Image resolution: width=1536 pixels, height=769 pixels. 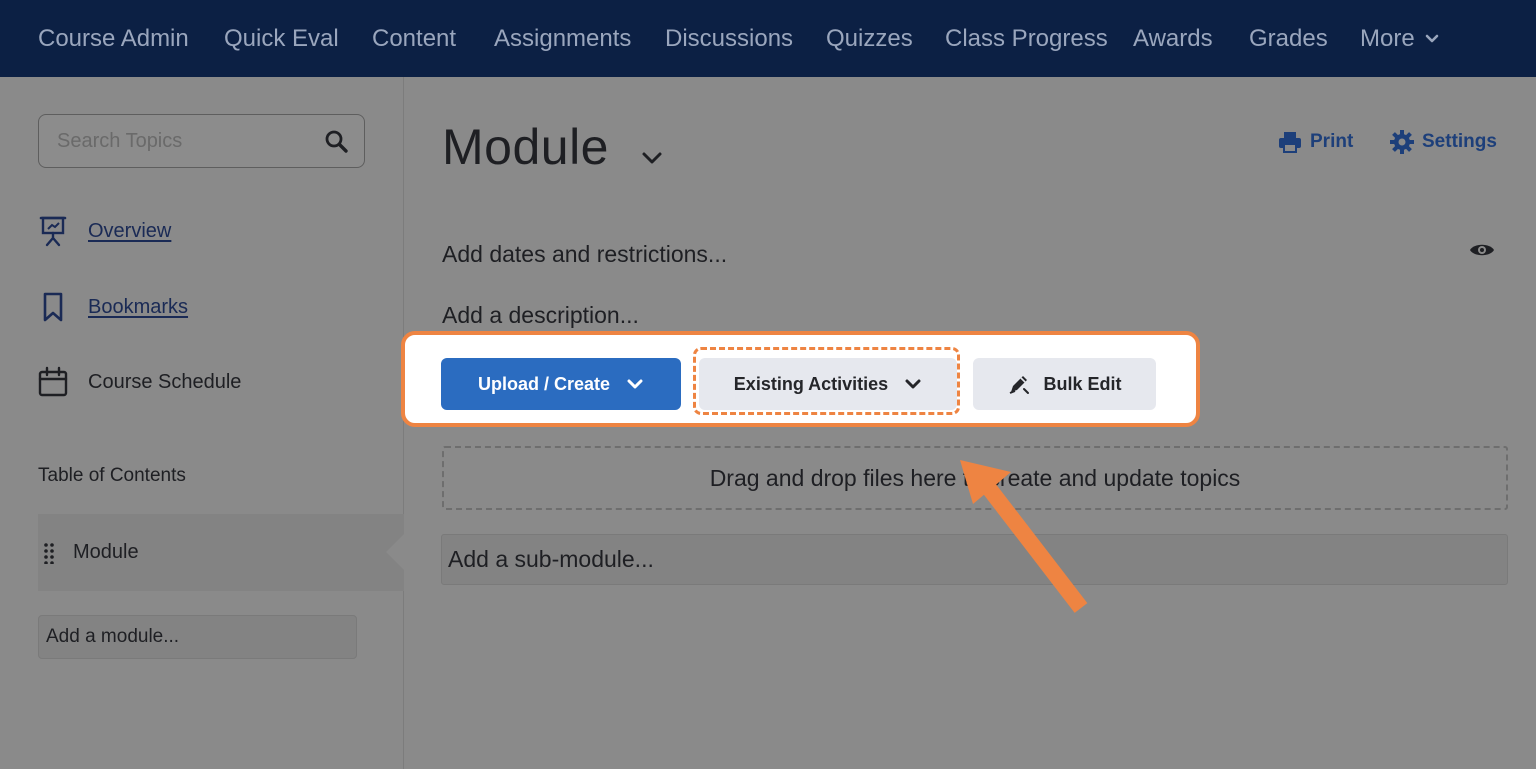 What do you see at coordinates (49, 553) in the screenshot?
I see `drag-handle-icon` at bounding box center [49, 553].